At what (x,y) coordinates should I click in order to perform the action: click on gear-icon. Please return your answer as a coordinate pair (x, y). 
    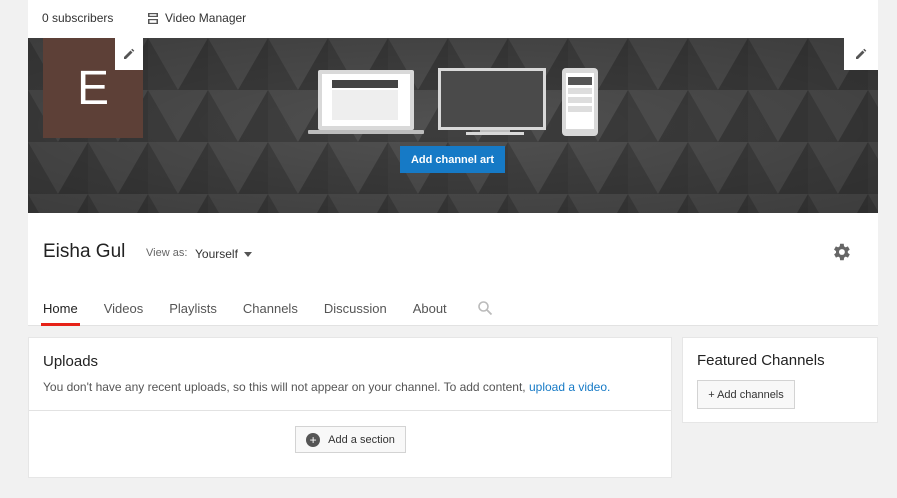
    Looking at the image, I should click on (841, 252).